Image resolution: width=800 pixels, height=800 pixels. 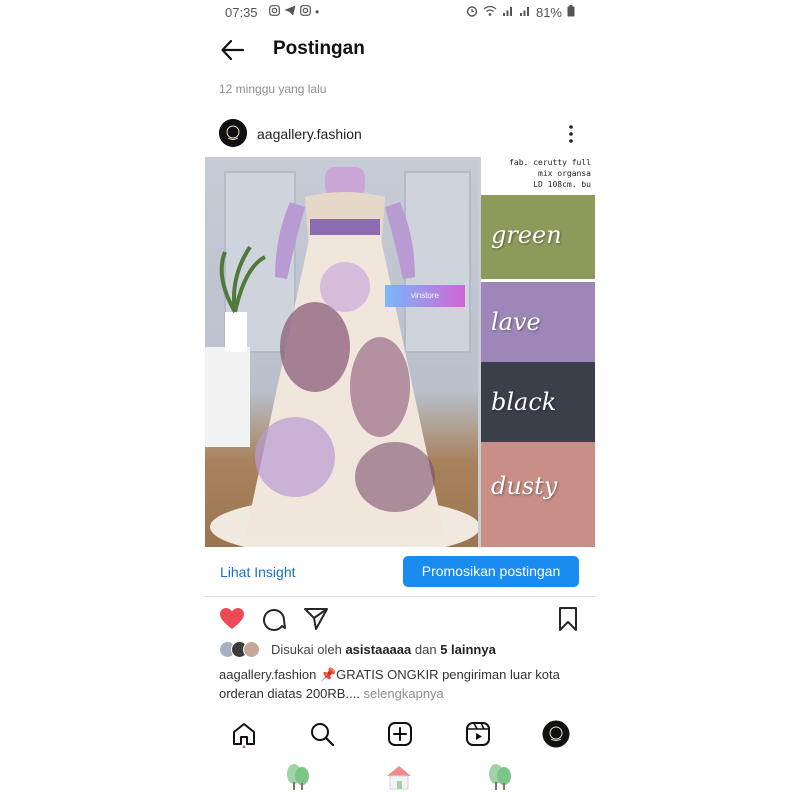 I want to click on top-header: Postingan, so click(x=400, y=50).